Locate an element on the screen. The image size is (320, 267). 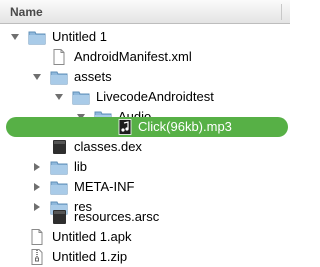
list-item-livecodeandroidtest: LivecodeAndroidtest is located at coordinates (145, 97).